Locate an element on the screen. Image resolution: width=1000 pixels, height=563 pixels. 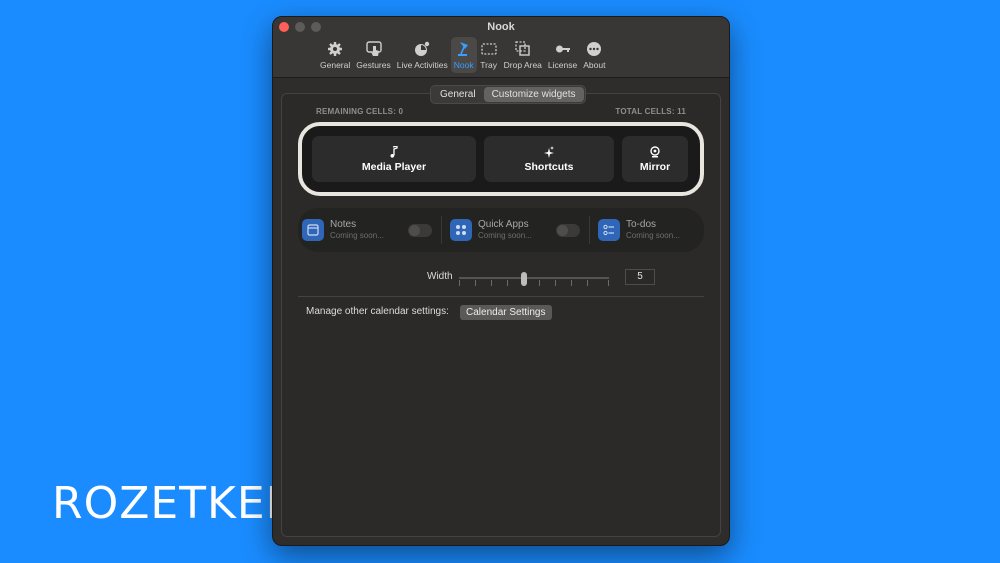
live-activities-icon is located at coordinates (422, 49).